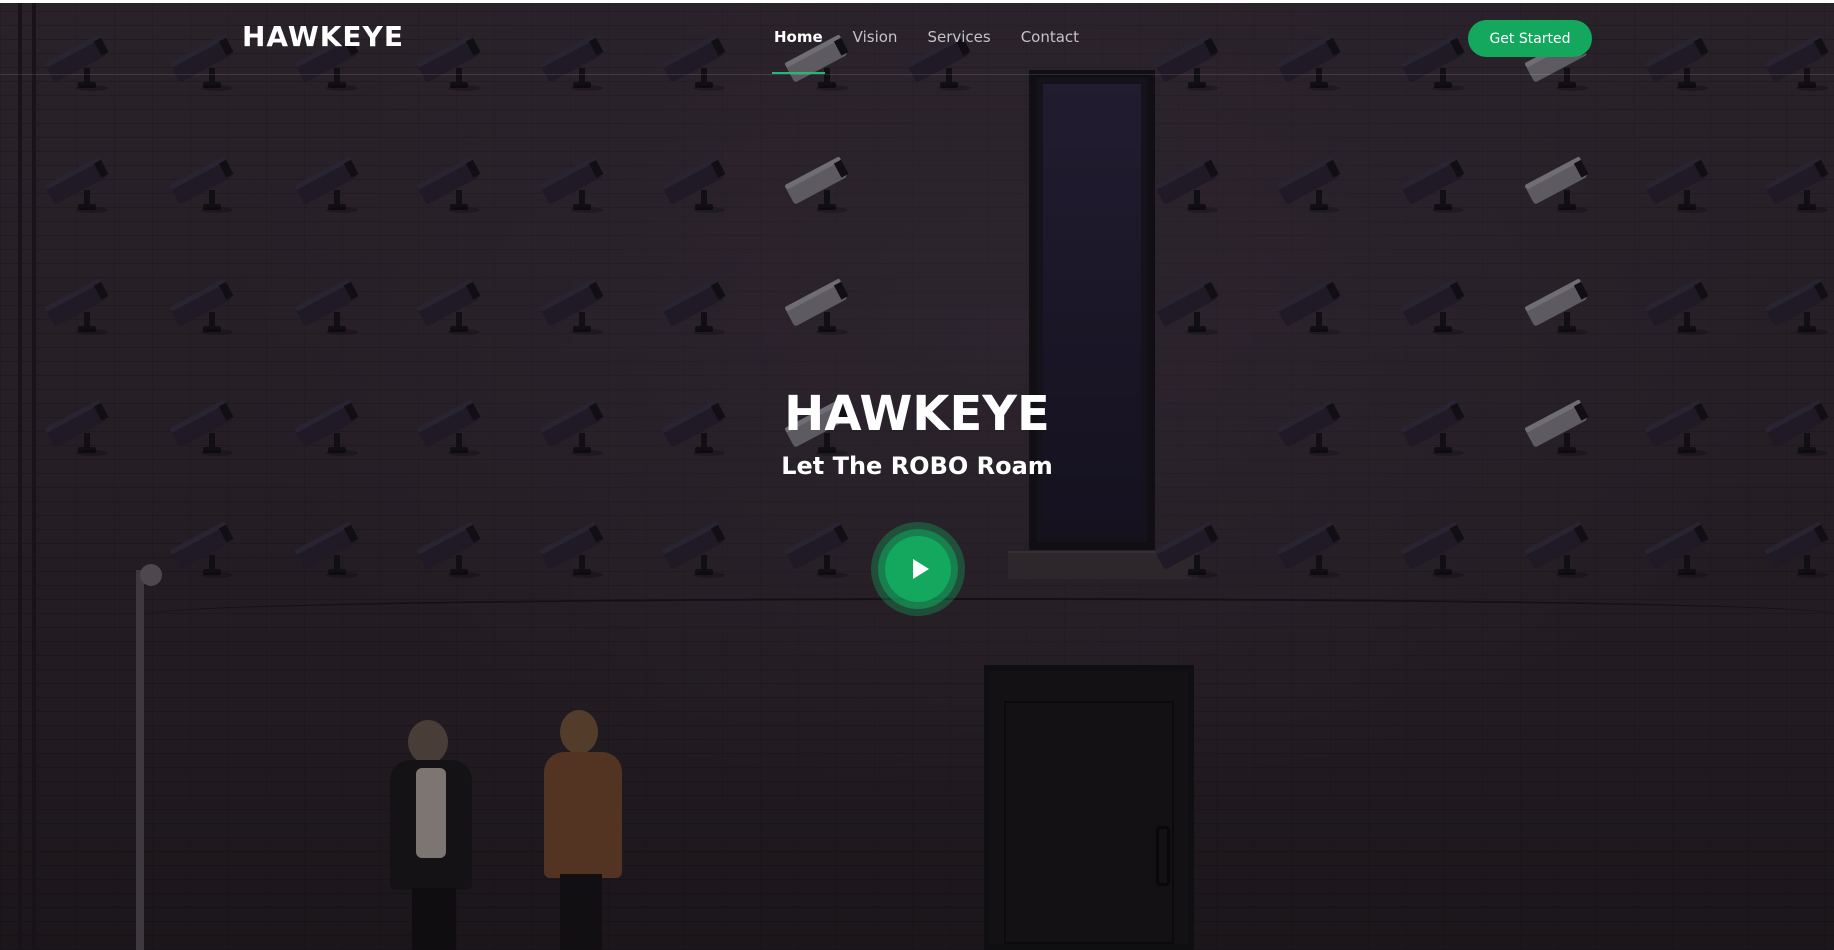  Describe the element at coordinates (436, 835) in the screenshot. I see `person-left` at that location.